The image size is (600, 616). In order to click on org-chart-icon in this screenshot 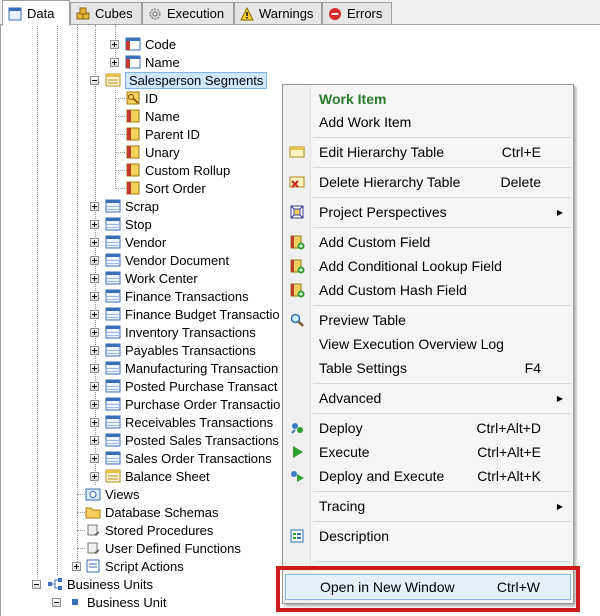, I will do `click(55, 584)`.